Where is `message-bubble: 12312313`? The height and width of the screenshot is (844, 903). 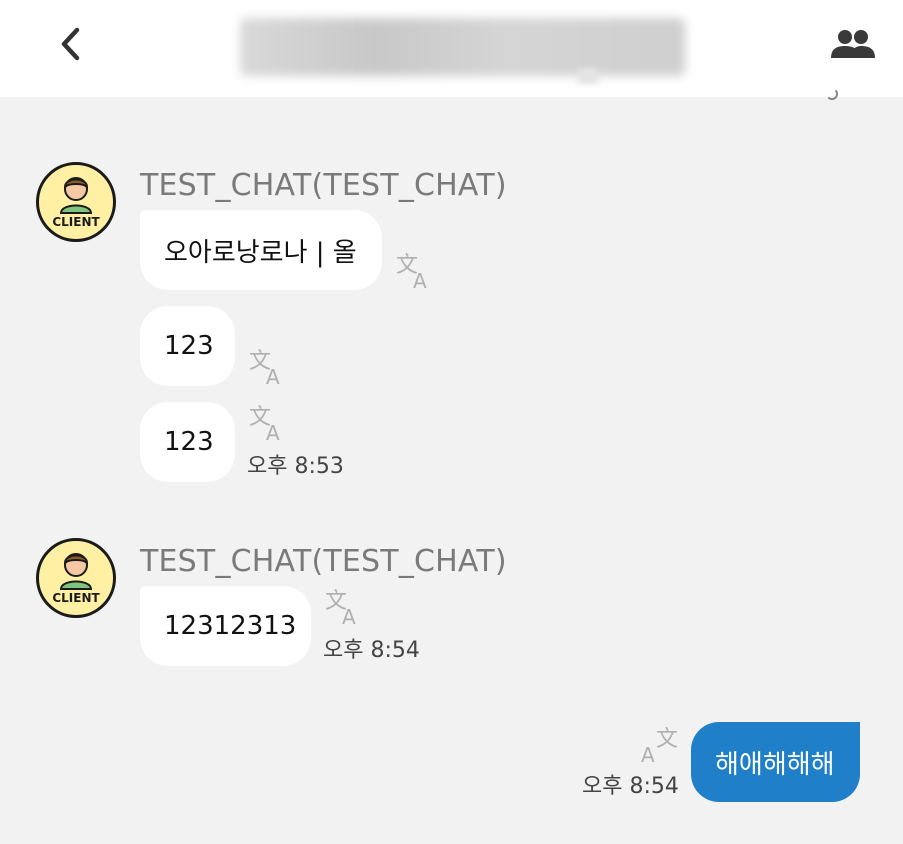
message-bubble: 12312313 is located at coordinates (225, 626).